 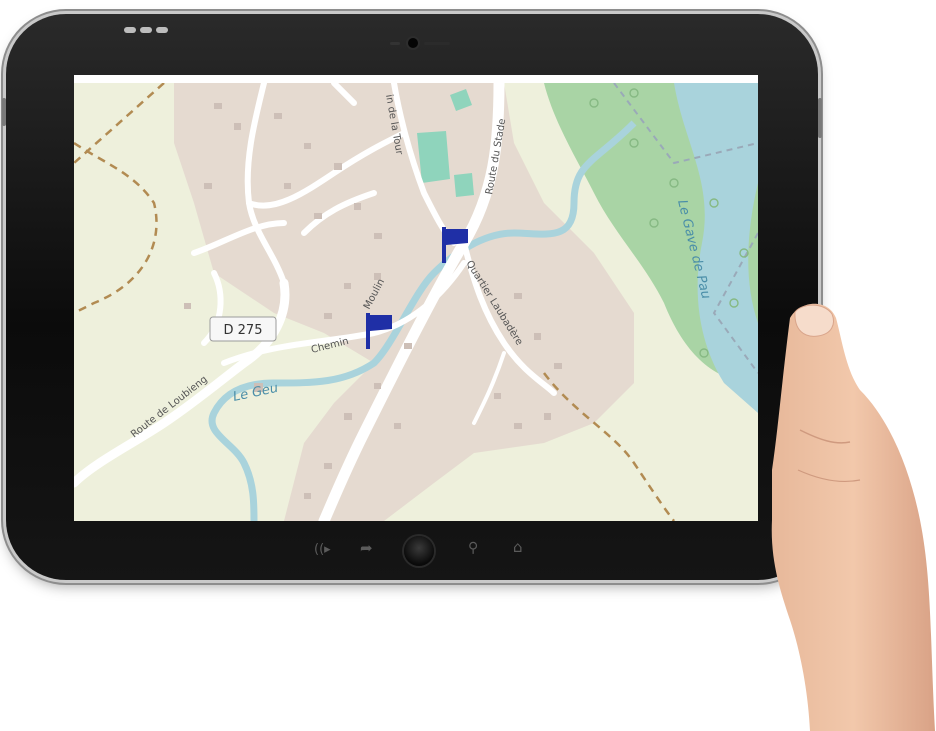 I want to click on share-icon: ➦, so click(x=366, y=548).